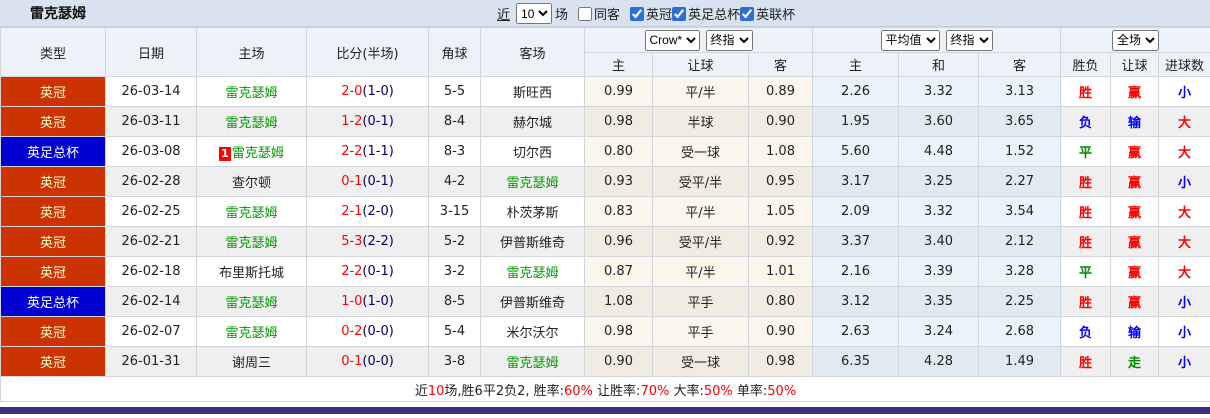 The height and width of the screenshot is (418, 1210). What do you see at coordinates (436, 391) in the screenshot?
I see `footer-stat-segment: 10` at bounding box center [436, 391].